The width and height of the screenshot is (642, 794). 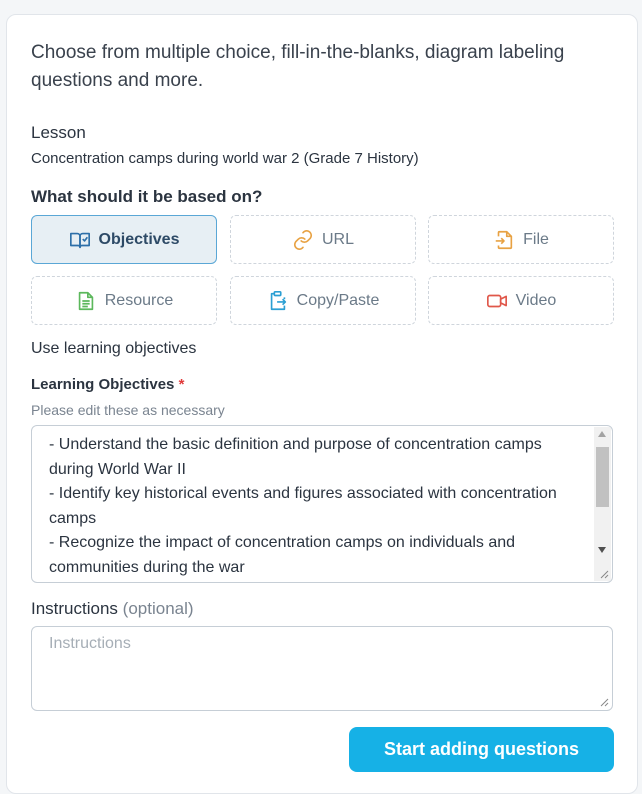 What do you see at coordinates (602, 550) in the screenshot?
I see `scroll-down-arrow-icon` at bounding box center [602, 550].